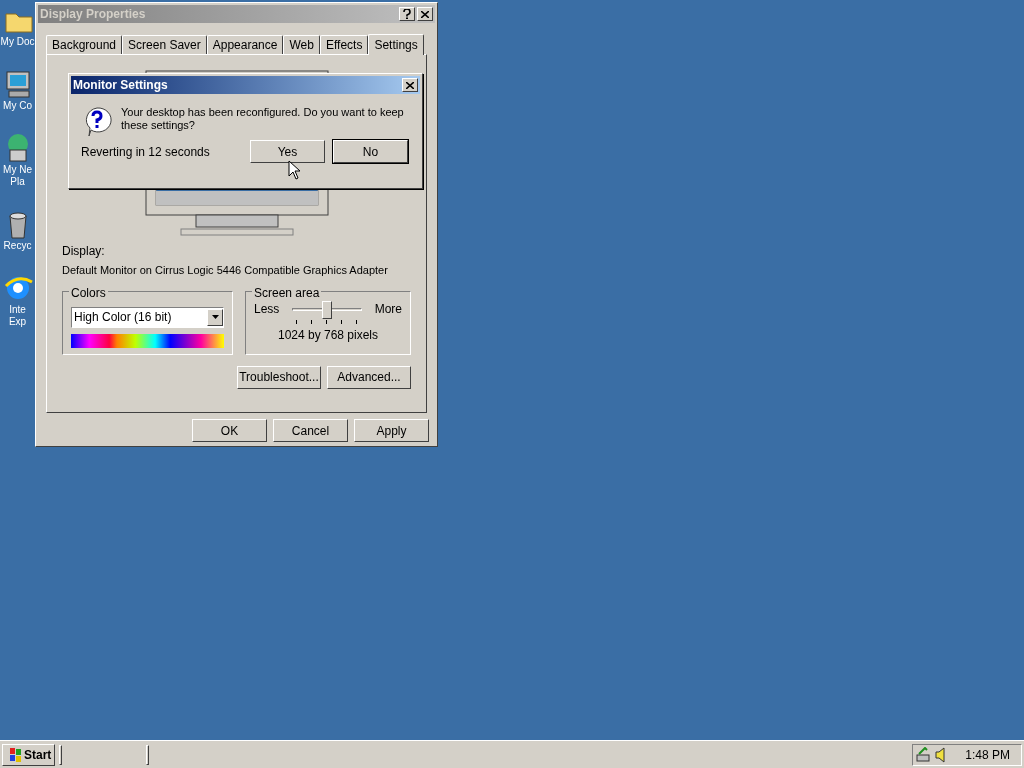  Describe the element at coordinates (17, 246) in the screenshot. I see `icon-label: Recyc` at that location.